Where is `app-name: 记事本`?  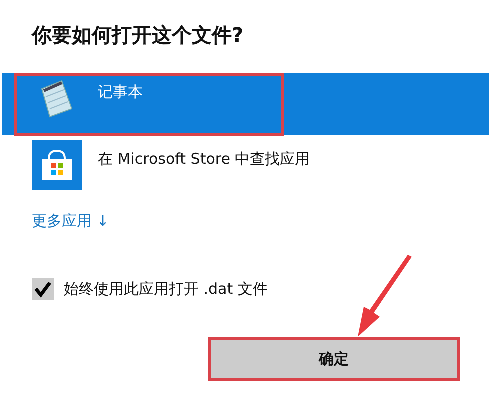
app-name: 记事本 is located at coordinates (120, 92).